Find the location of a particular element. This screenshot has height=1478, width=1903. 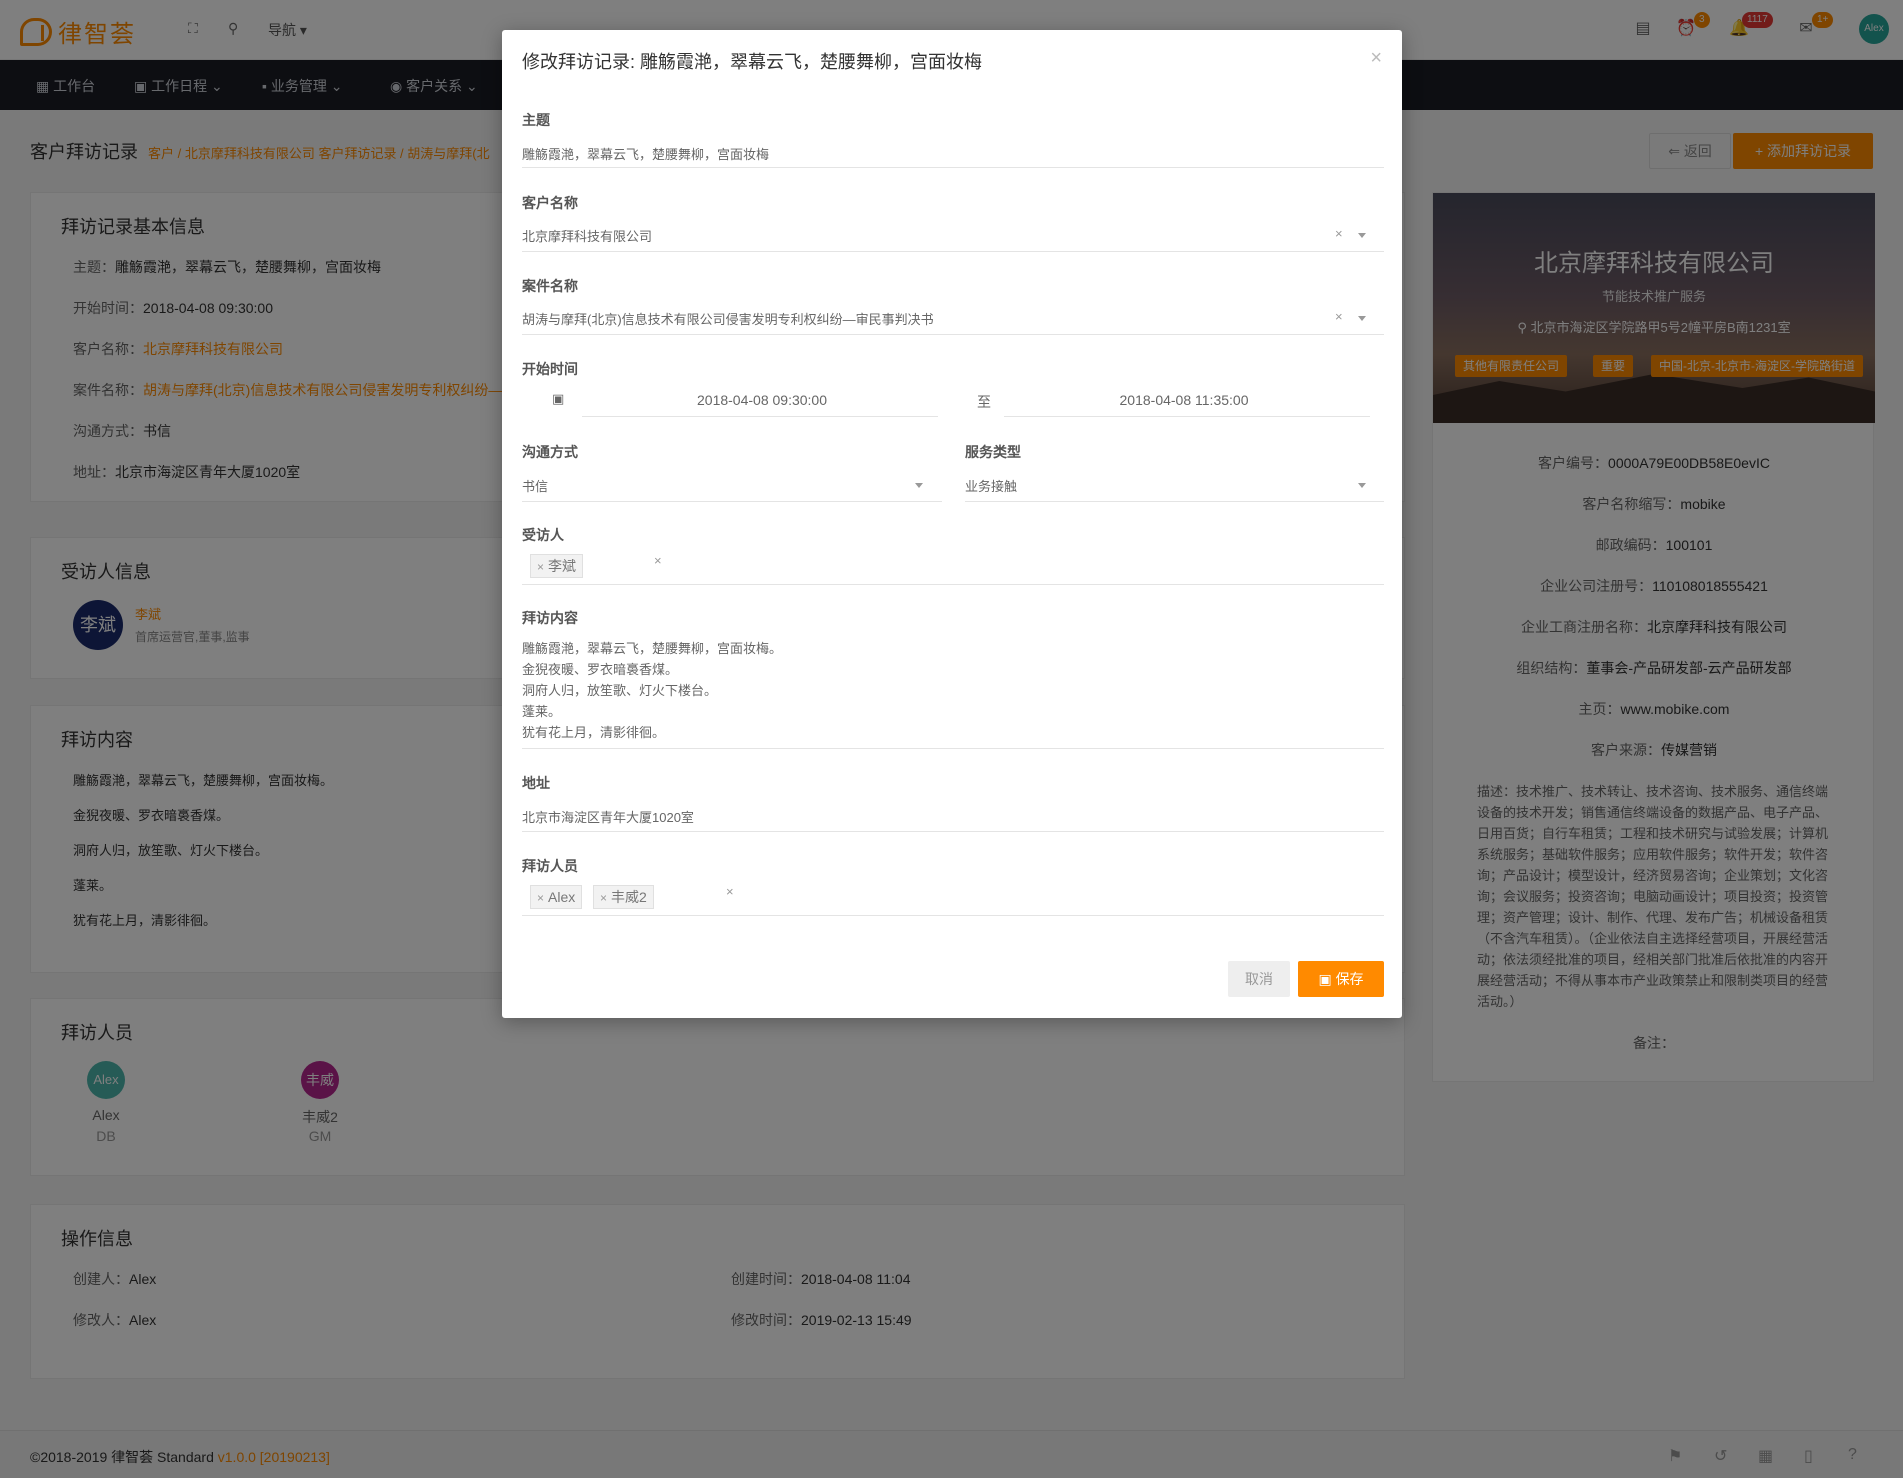

address-underline is located at coordinates (953, 831).